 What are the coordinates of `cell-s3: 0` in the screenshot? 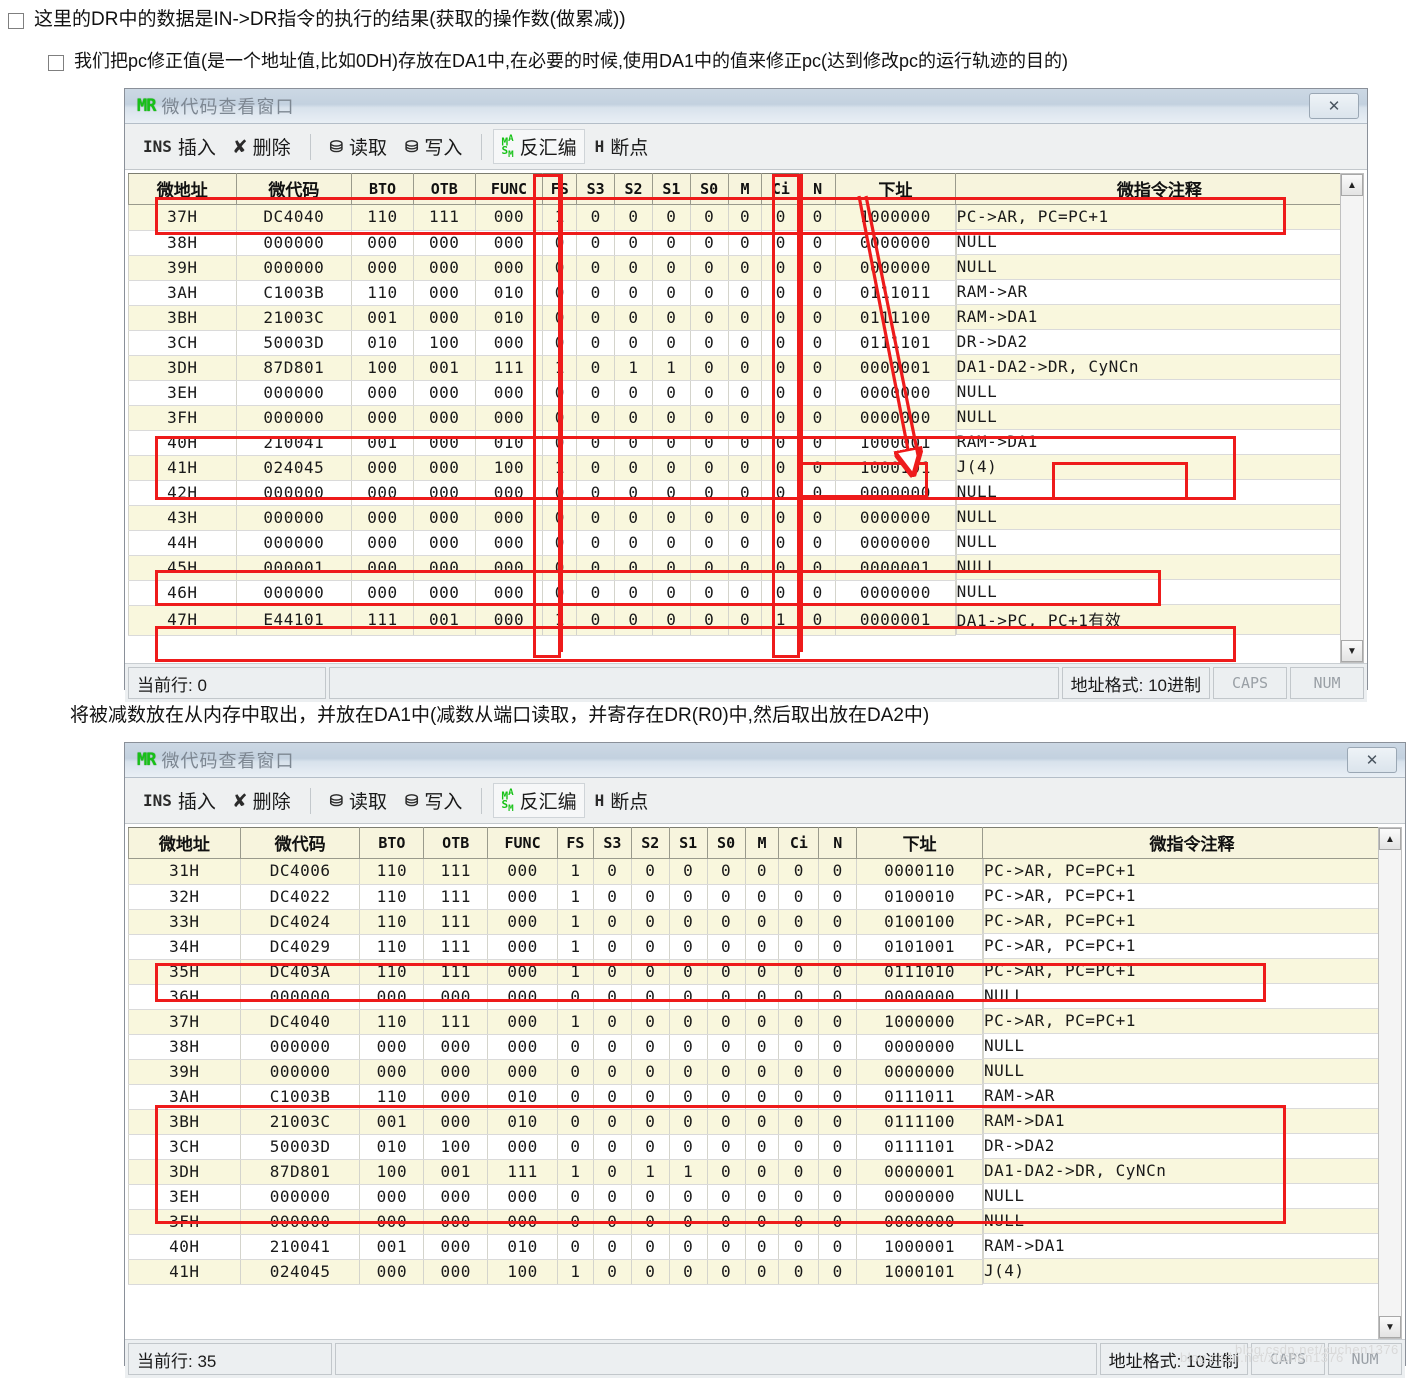 It's located at (596, 543).